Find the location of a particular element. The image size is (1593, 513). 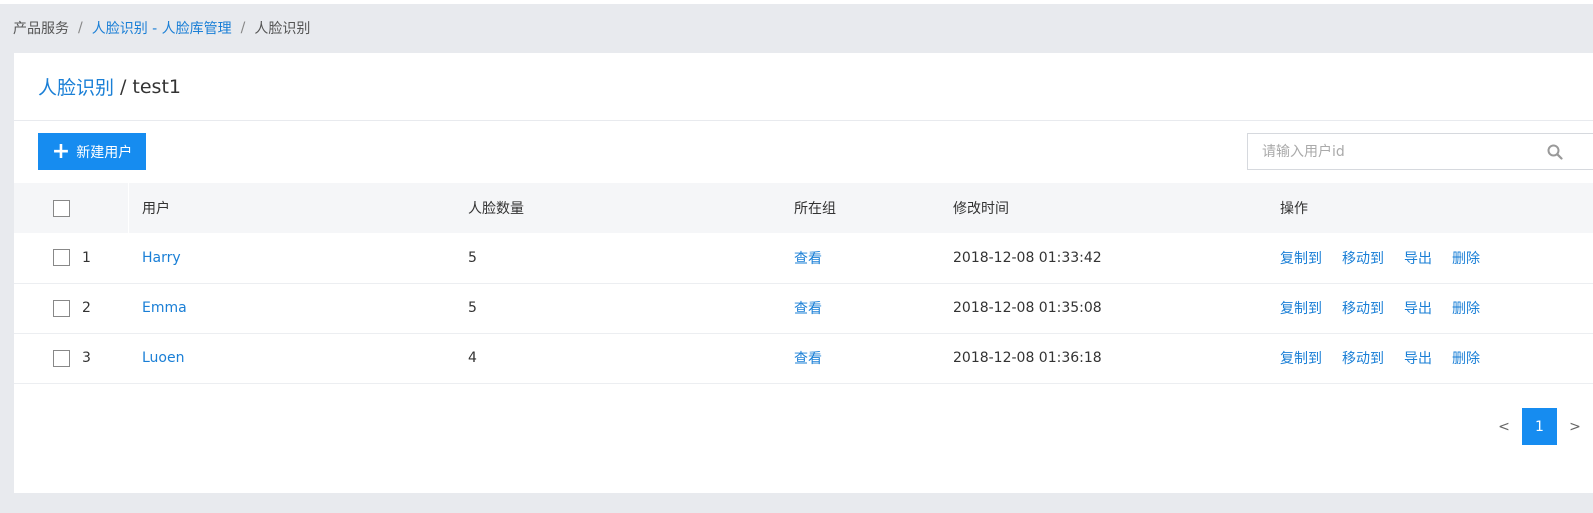

page-title: 人脸识别 / test1 is located at coordinates (803, 87).